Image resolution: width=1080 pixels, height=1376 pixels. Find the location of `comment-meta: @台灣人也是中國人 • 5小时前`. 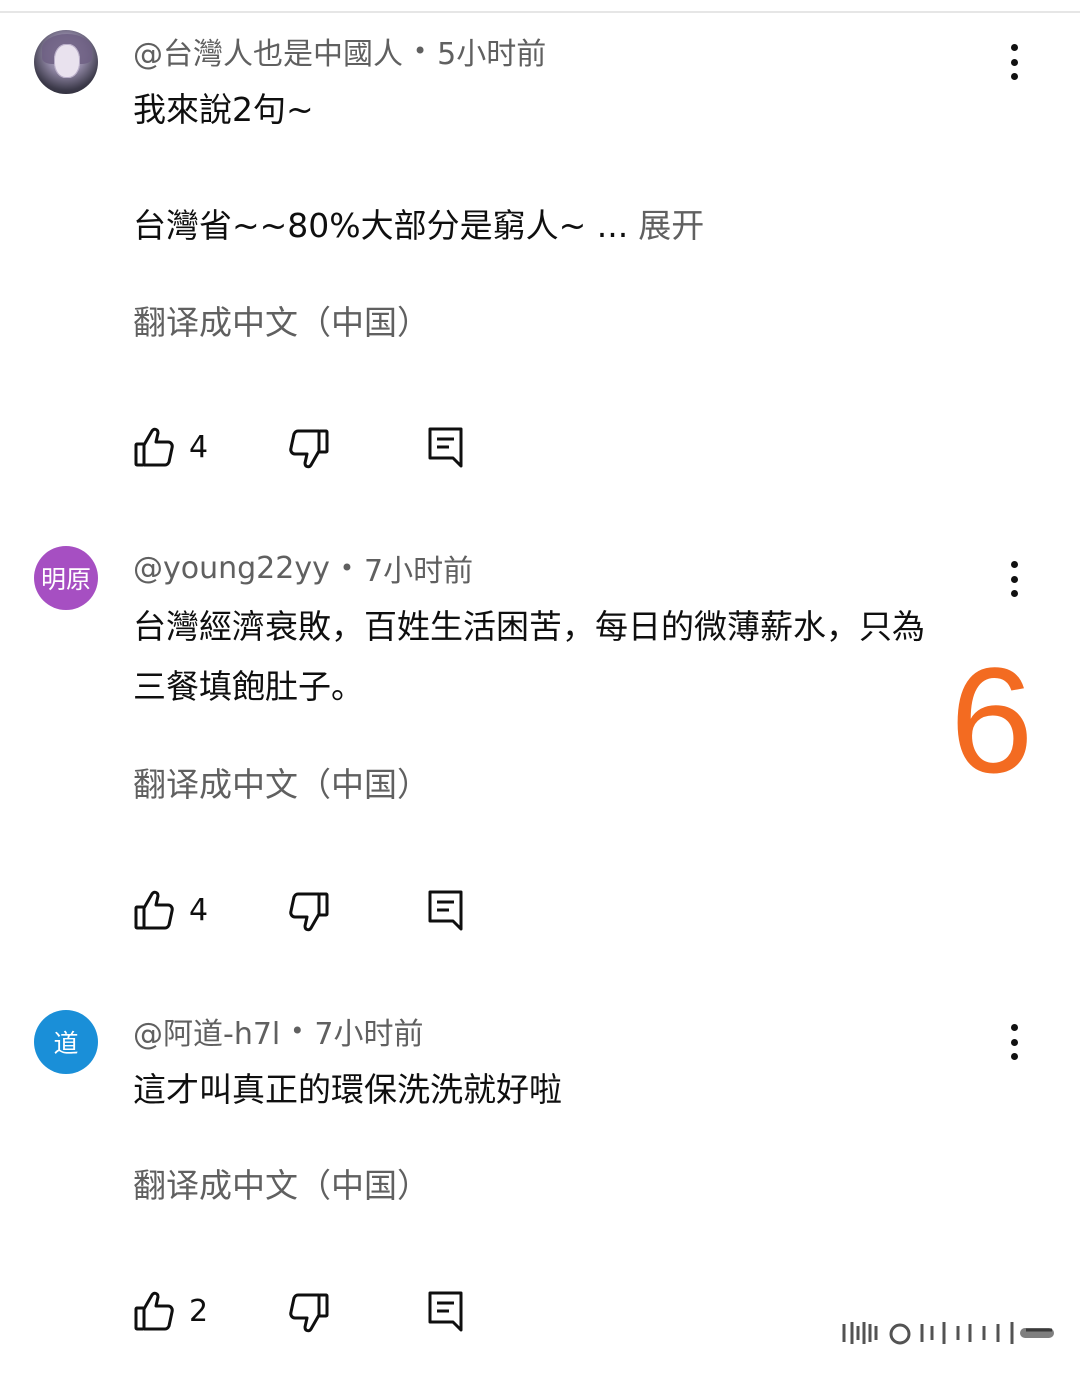

comment-meta: @台灣人也是中國人 • 5小时前 is located at coordinates (340, 51).